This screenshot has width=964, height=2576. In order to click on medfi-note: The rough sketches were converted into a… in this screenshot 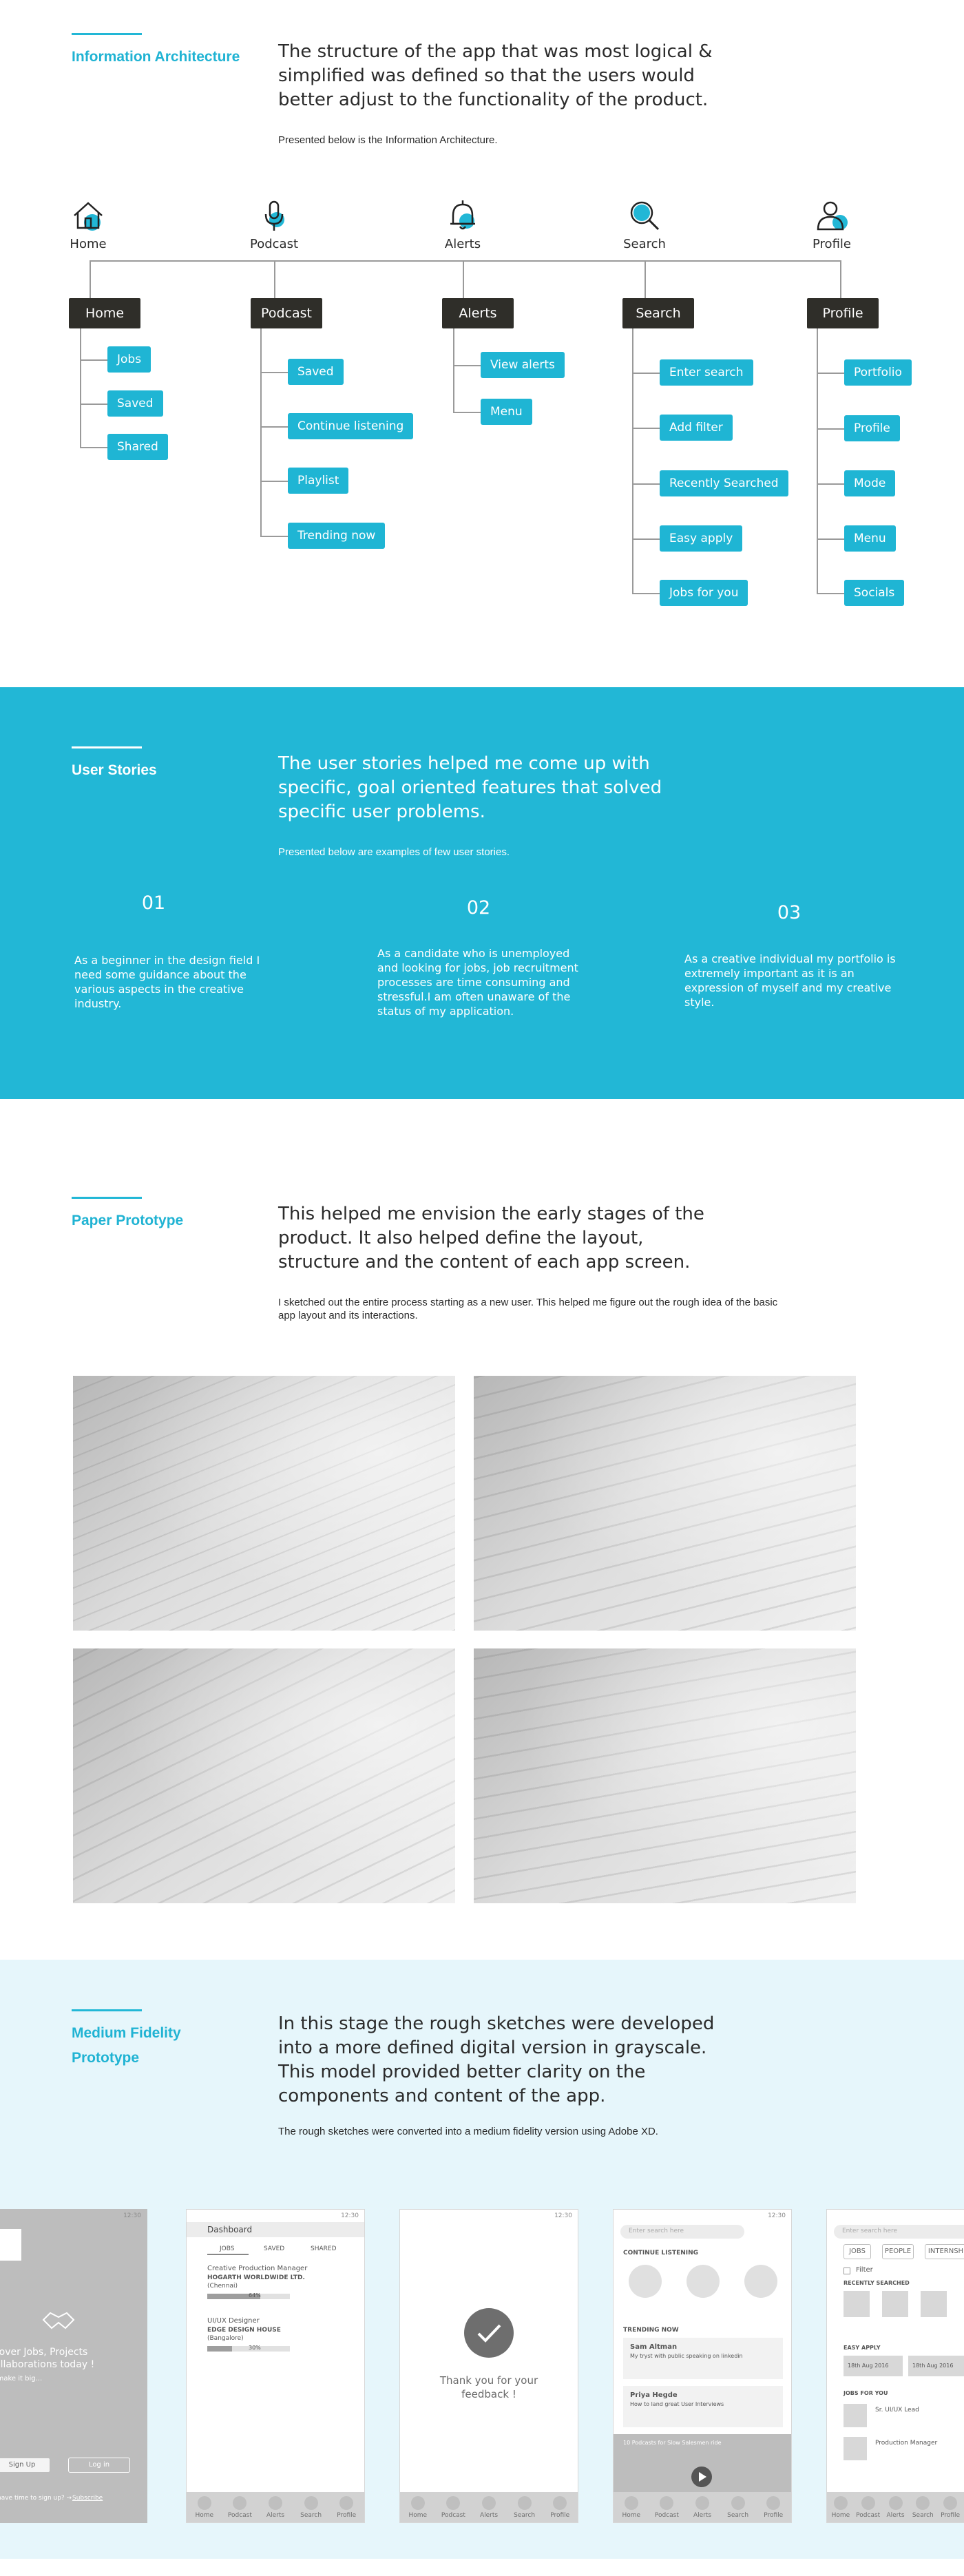, I will do `click(468, 2131)`.